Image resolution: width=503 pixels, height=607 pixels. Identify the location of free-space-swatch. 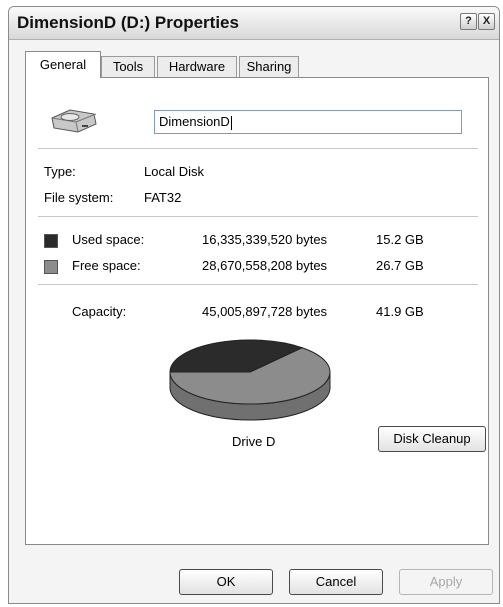
(51, 267).